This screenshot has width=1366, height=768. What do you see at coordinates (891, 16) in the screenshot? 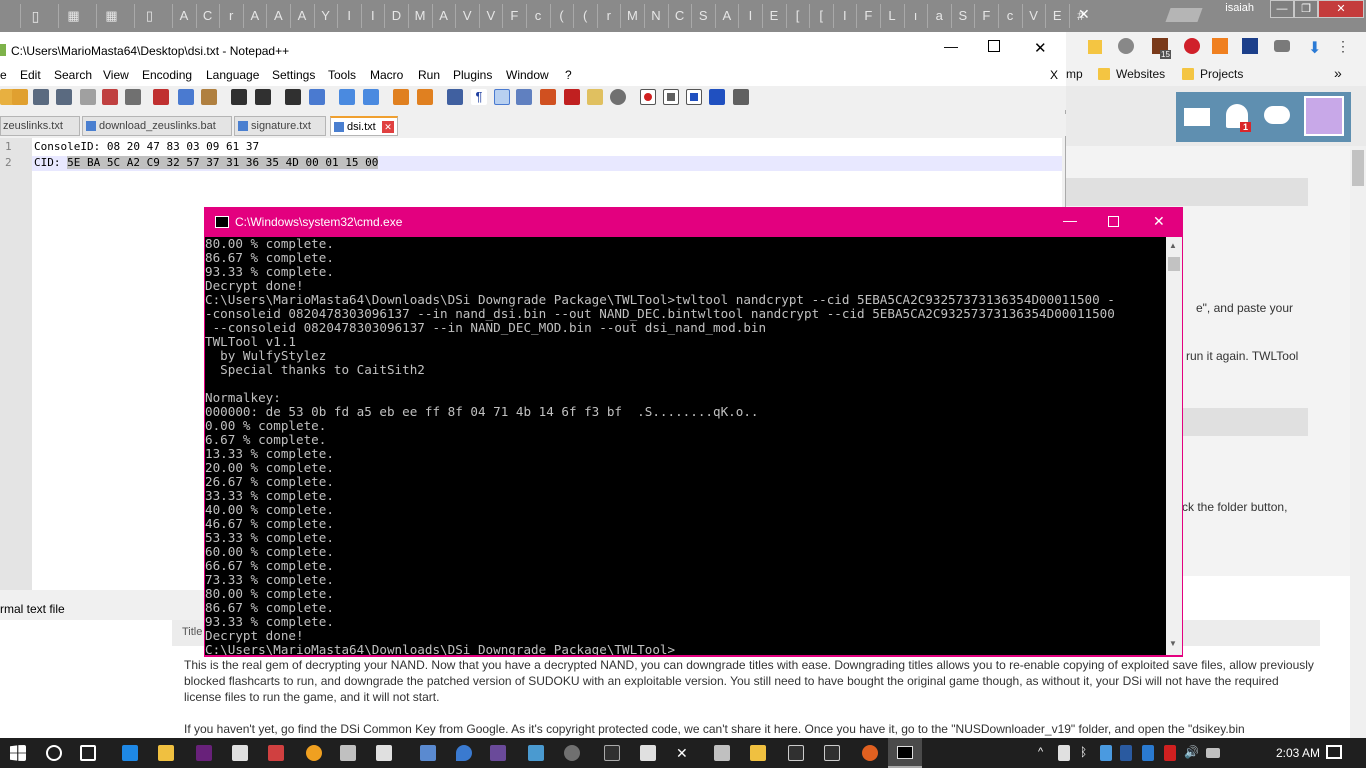
I see `chrome-tab: L` at bounding box center [891, 16].